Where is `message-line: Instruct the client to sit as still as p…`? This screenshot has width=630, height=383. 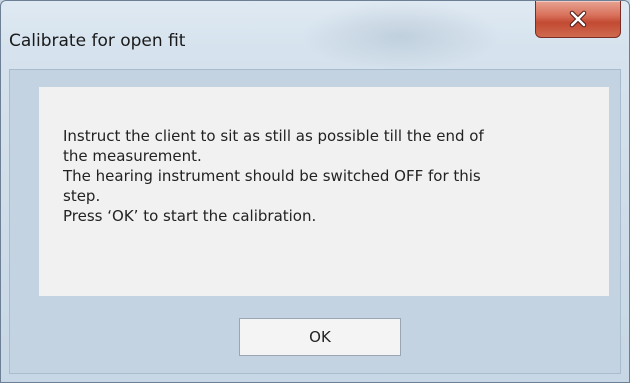 message-line: Instruct the client to sit as still as p… is located at coordinates (273, 136).